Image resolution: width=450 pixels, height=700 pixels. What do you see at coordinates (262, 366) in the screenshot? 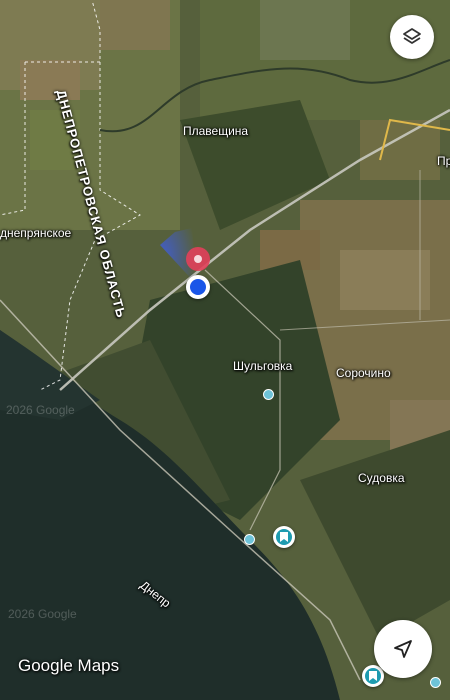
I see `place-label-shulgovka: Шульговка` at bounding box center [262, 366].